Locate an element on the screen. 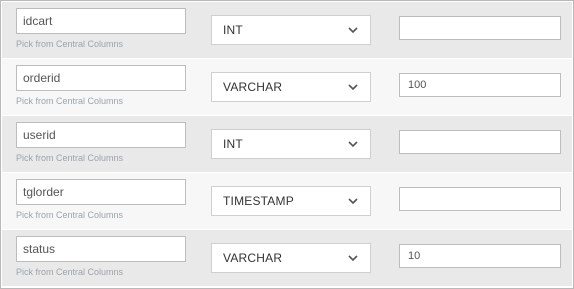  column-name-cell: orderid Pick from Central Columns is located at coordinates (101, 85).